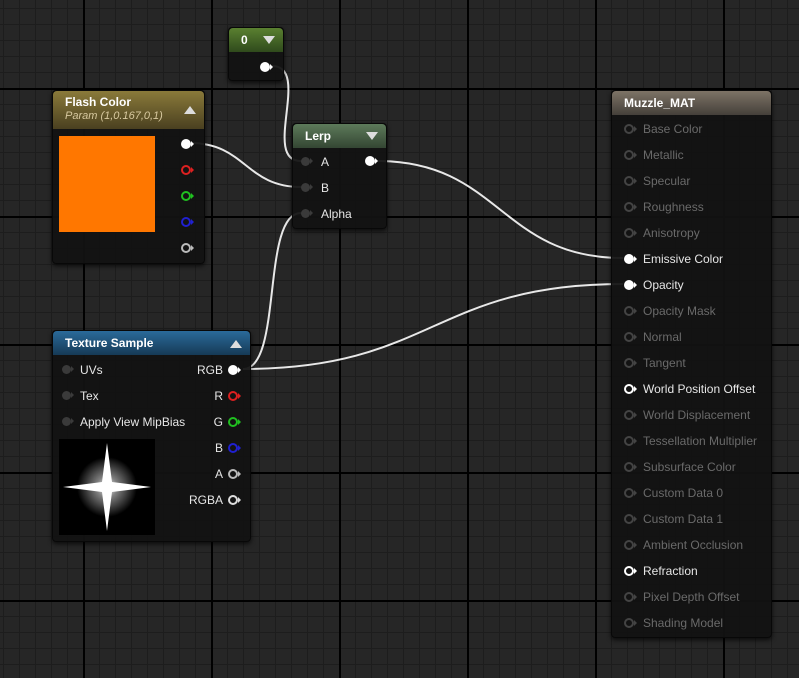 This screenshot has width=799, height=678. I want to click on wire-lerp-to-emissive-color, so click(500, 209).